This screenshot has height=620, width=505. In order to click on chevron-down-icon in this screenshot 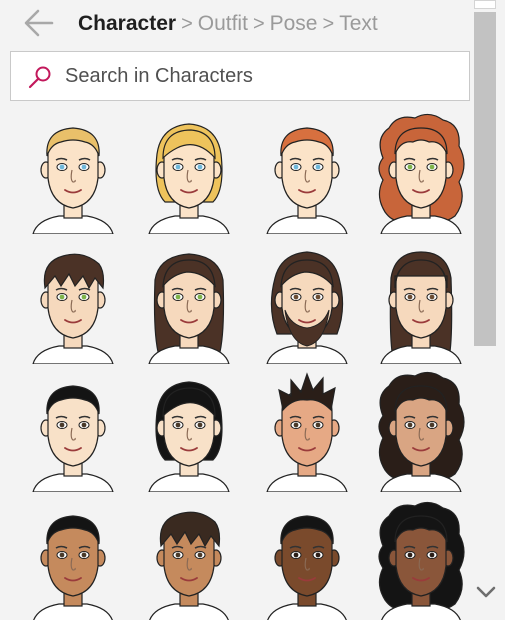, I will do `click(486, 592)`.